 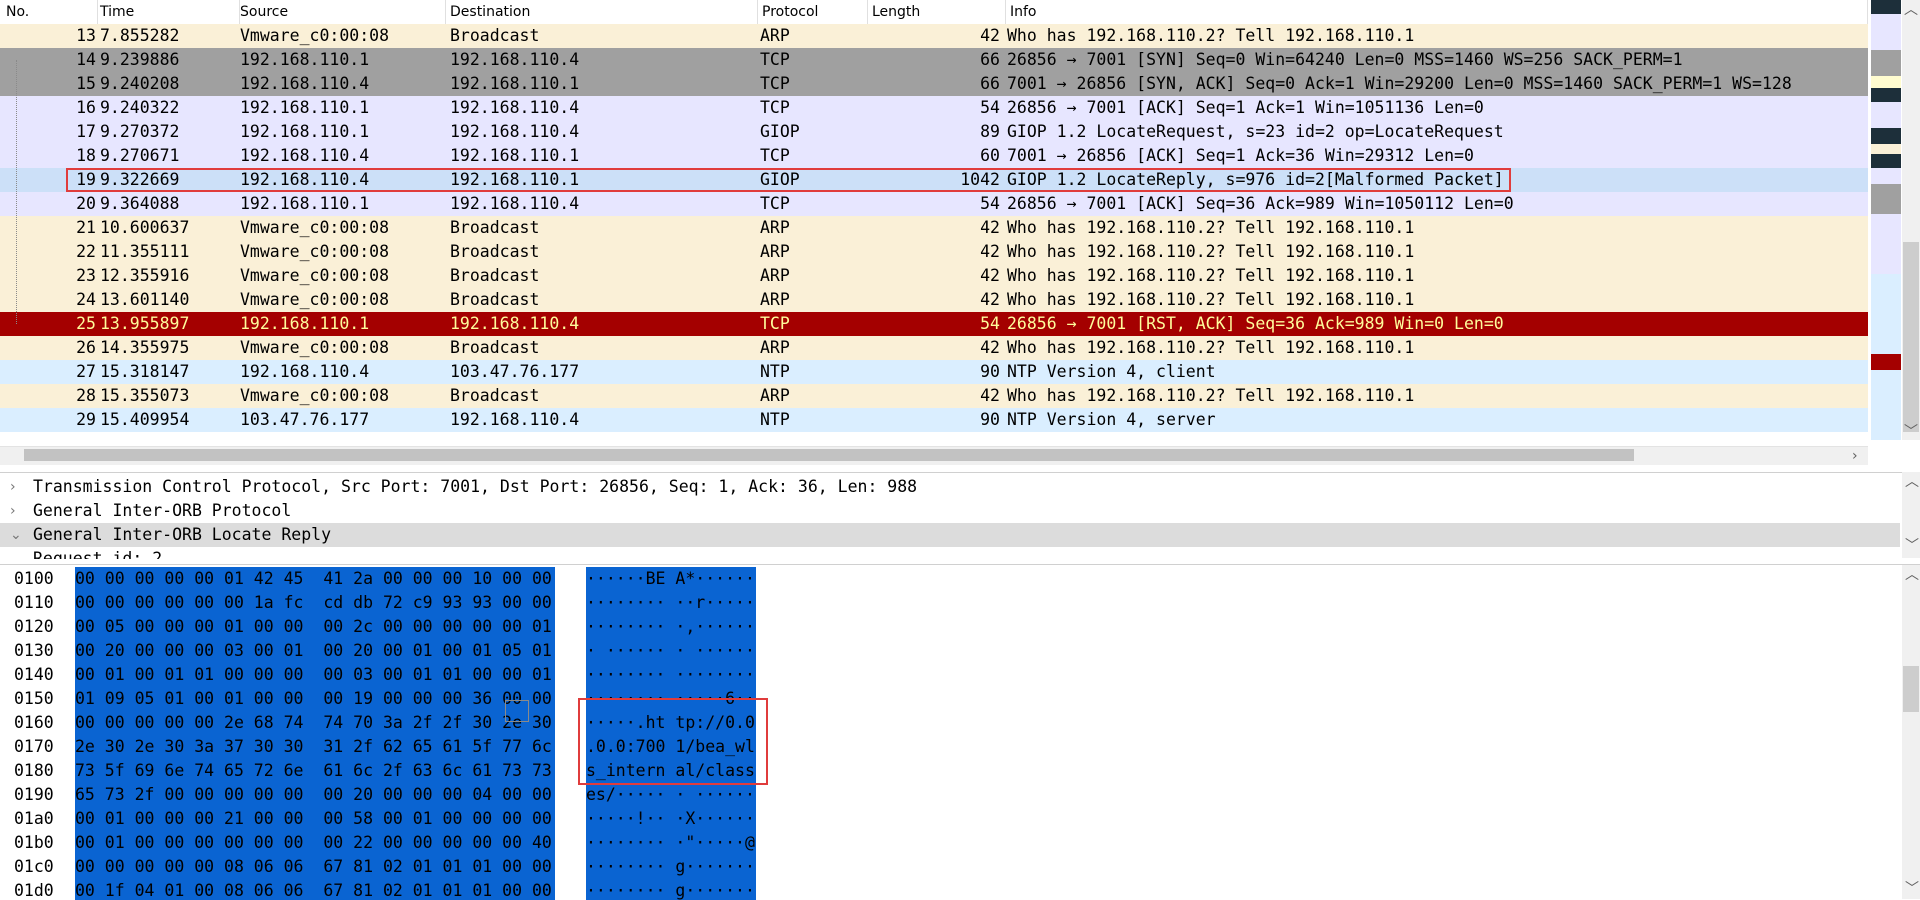 What do you see at coordinates (1911, 337) in the screenshot?
I see `packet-list-vertical-scroll-thumb` at bounding box center [1911, 337].